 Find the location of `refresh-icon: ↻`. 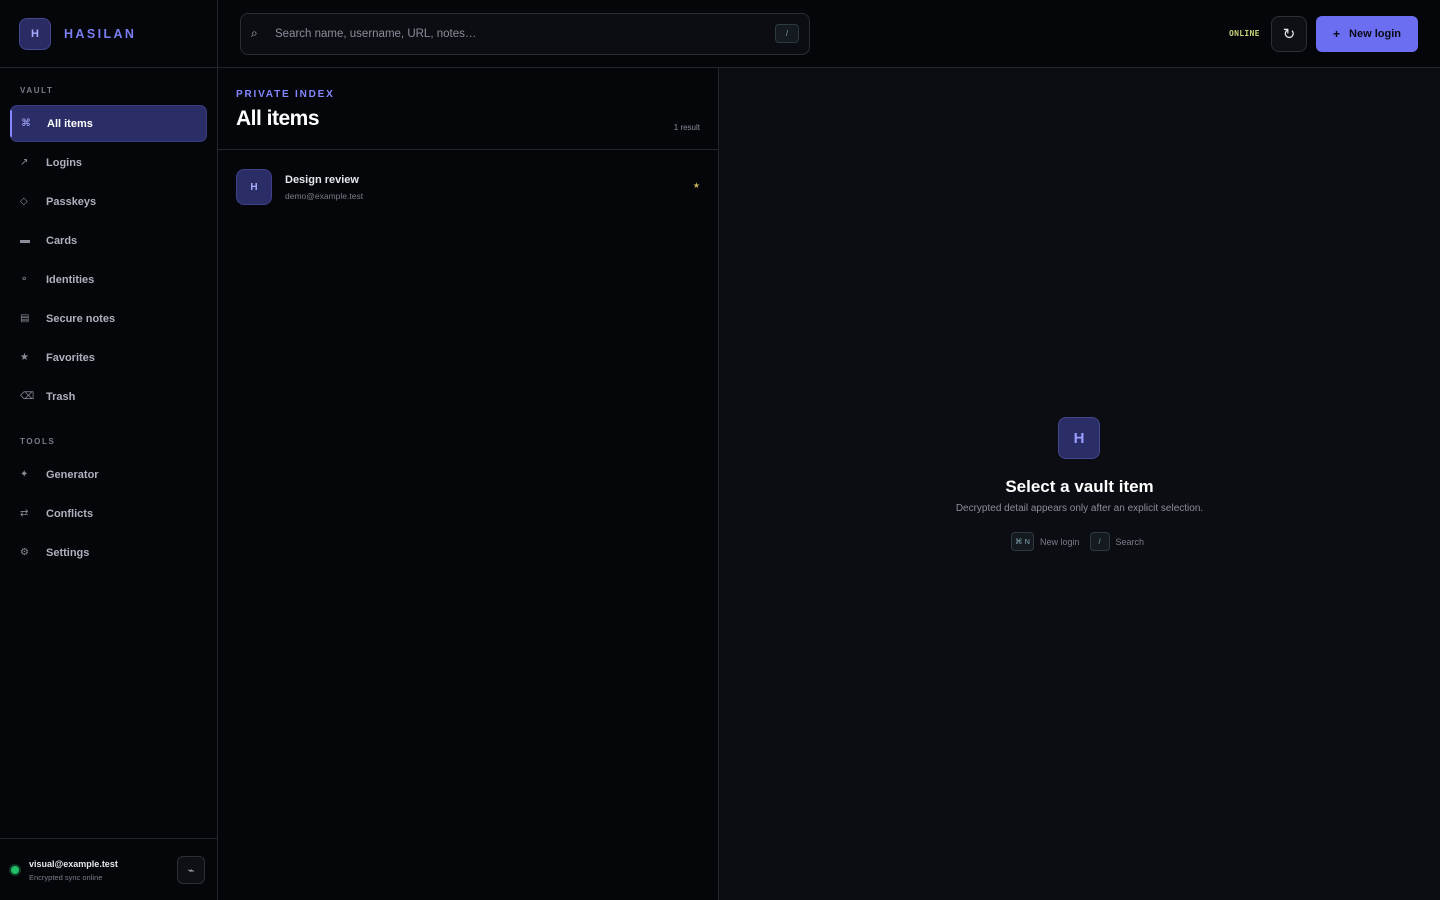

refresh-icon: ↻ is located at coordinates (1289, 34).